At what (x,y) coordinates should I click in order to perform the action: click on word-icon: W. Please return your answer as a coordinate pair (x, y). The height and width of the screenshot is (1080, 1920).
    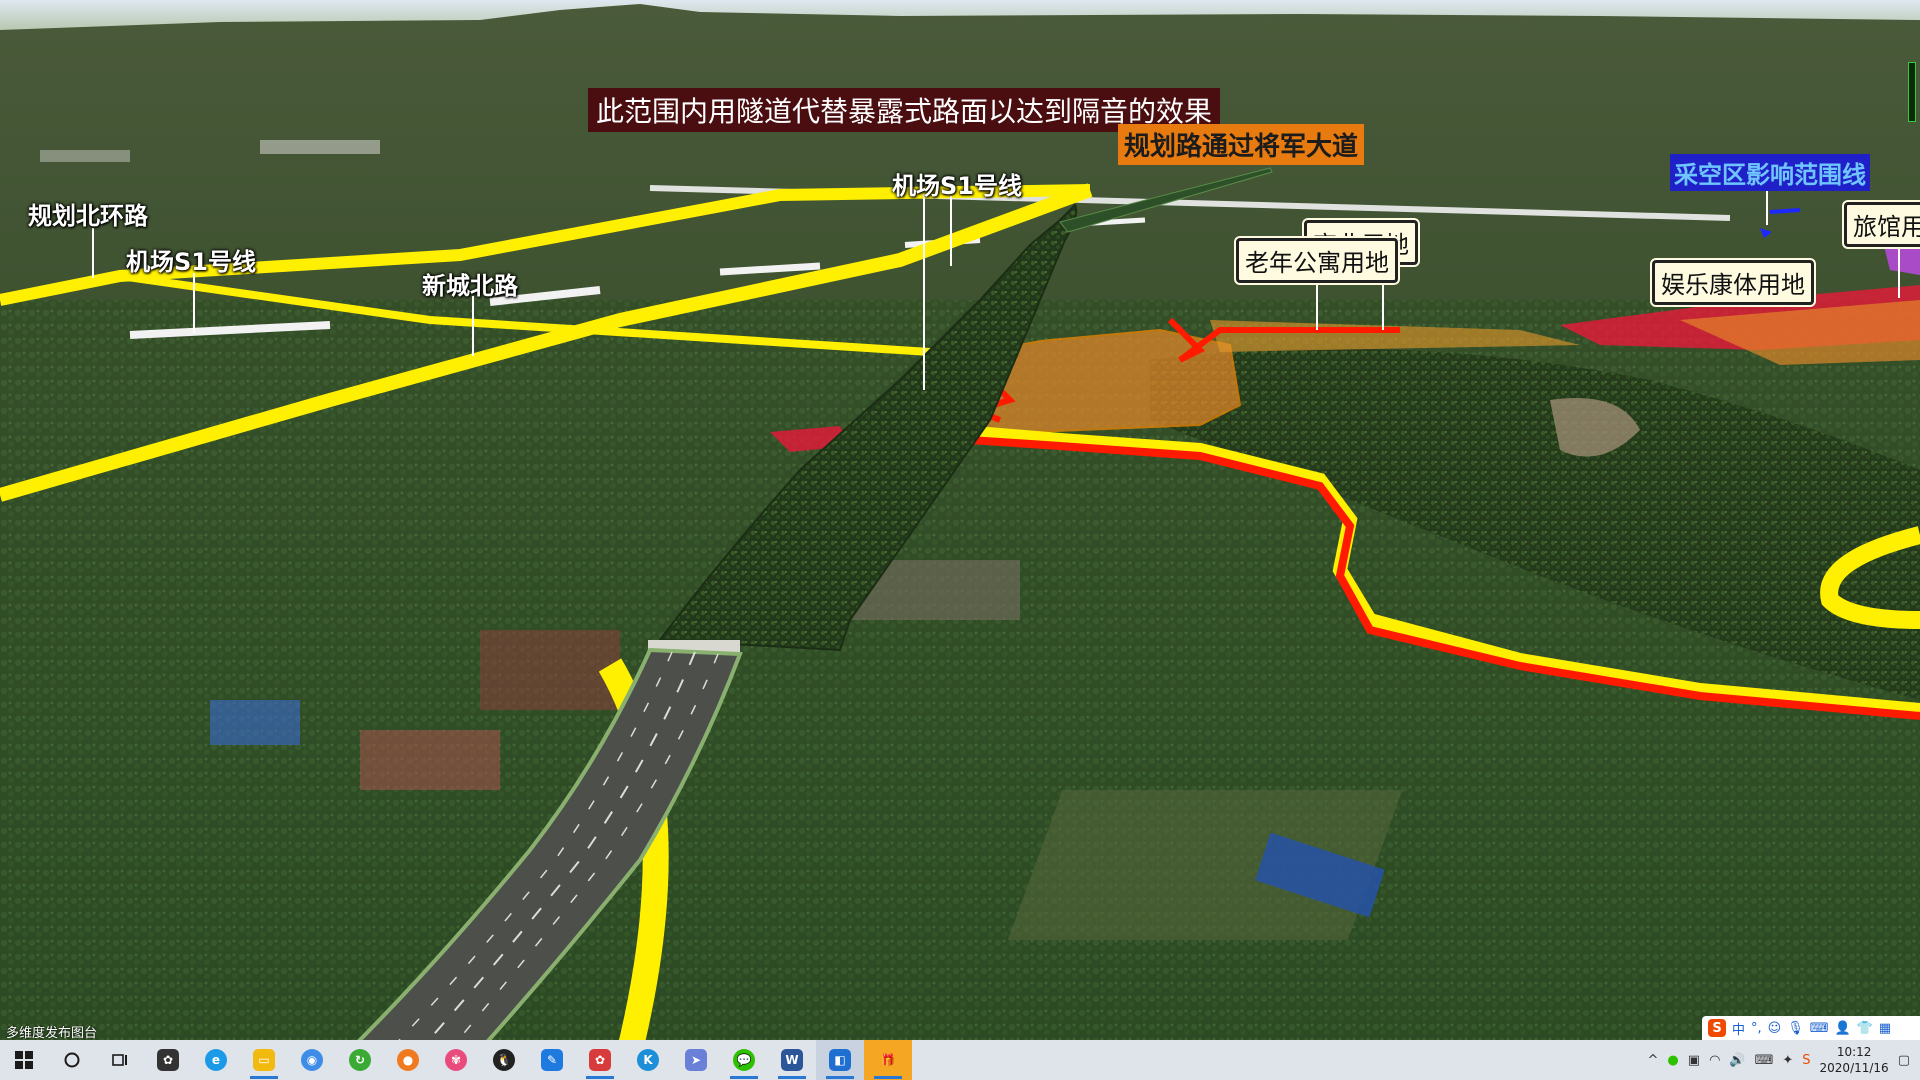
    Looking at the image, I should click on (792, 1060).